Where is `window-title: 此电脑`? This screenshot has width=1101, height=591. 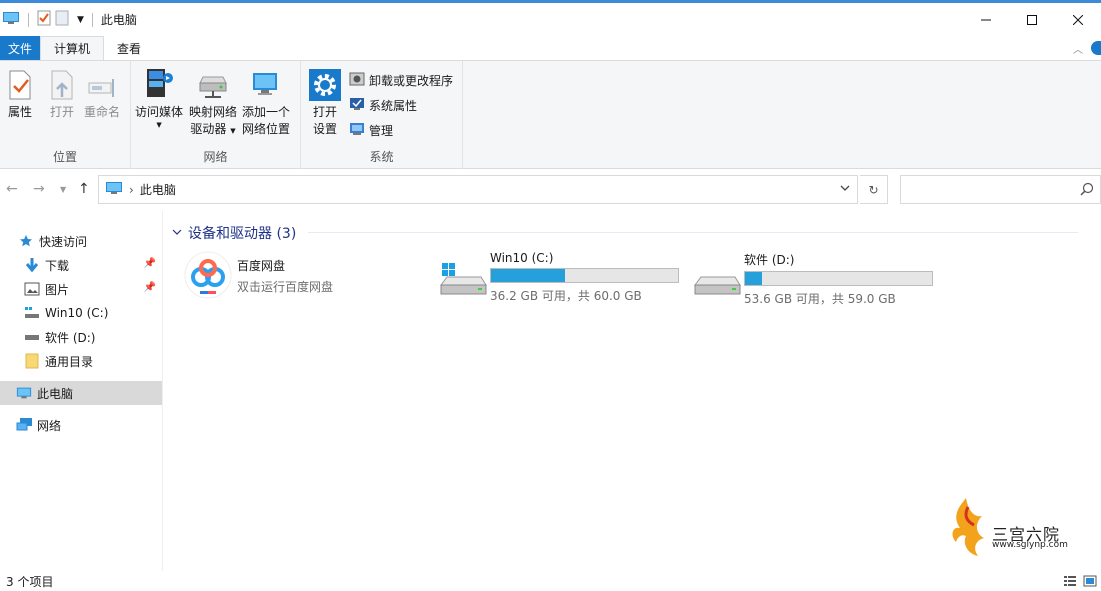 window-title: 此电脑 is located at coordinates (118, 20).